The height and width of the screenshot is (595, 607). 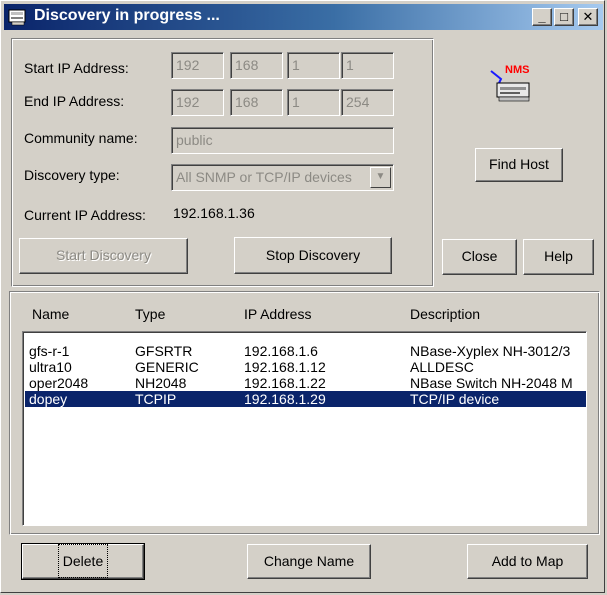 I want to click on community-name-input: public, so click(x=282, y=140).